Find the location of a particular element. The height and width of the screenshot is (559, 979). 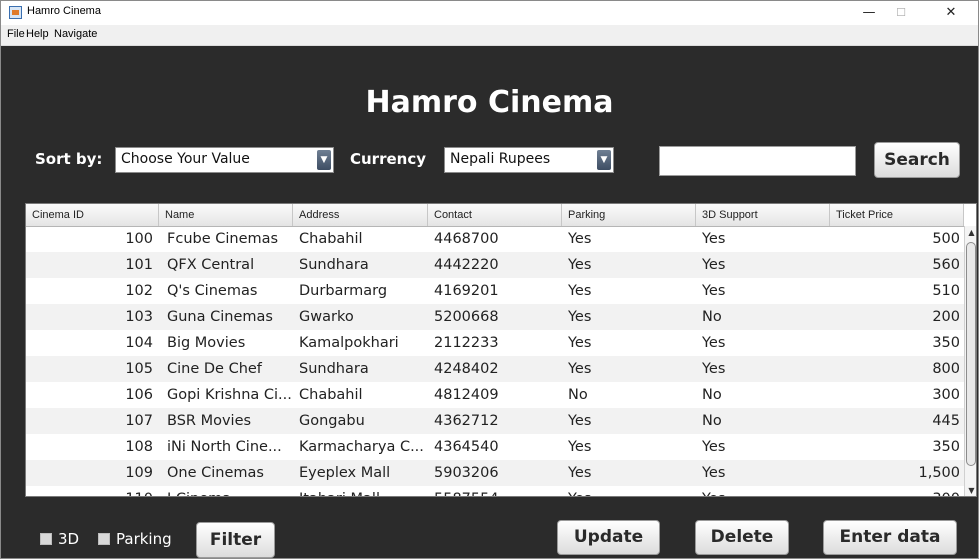

sort-label: Sort by: is located at coordinates (69, 159).